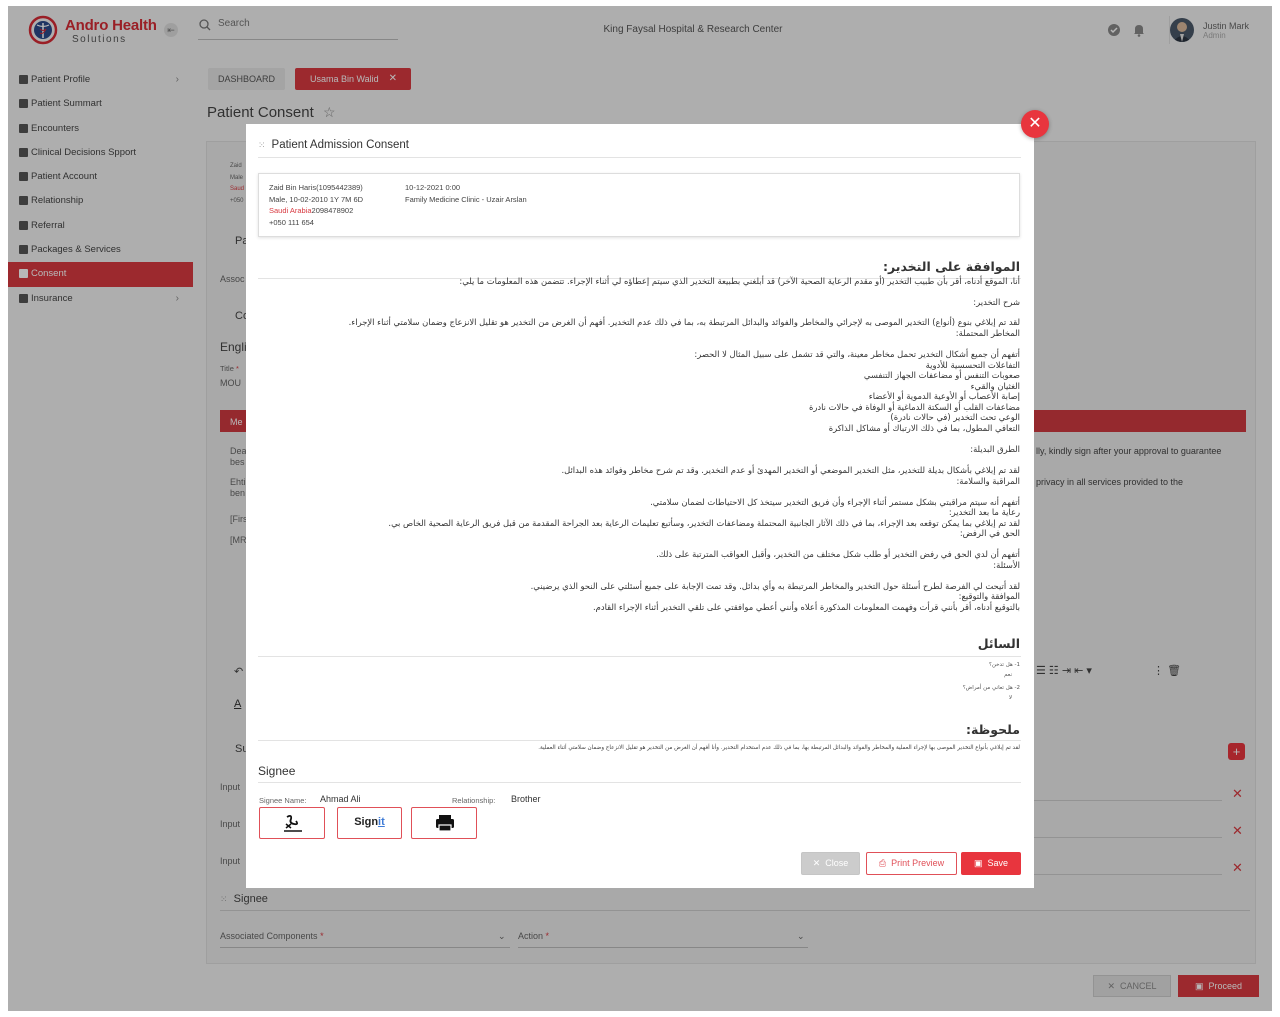  I want to click on consent-line: الحق في الرفض:, so click(989, 533).